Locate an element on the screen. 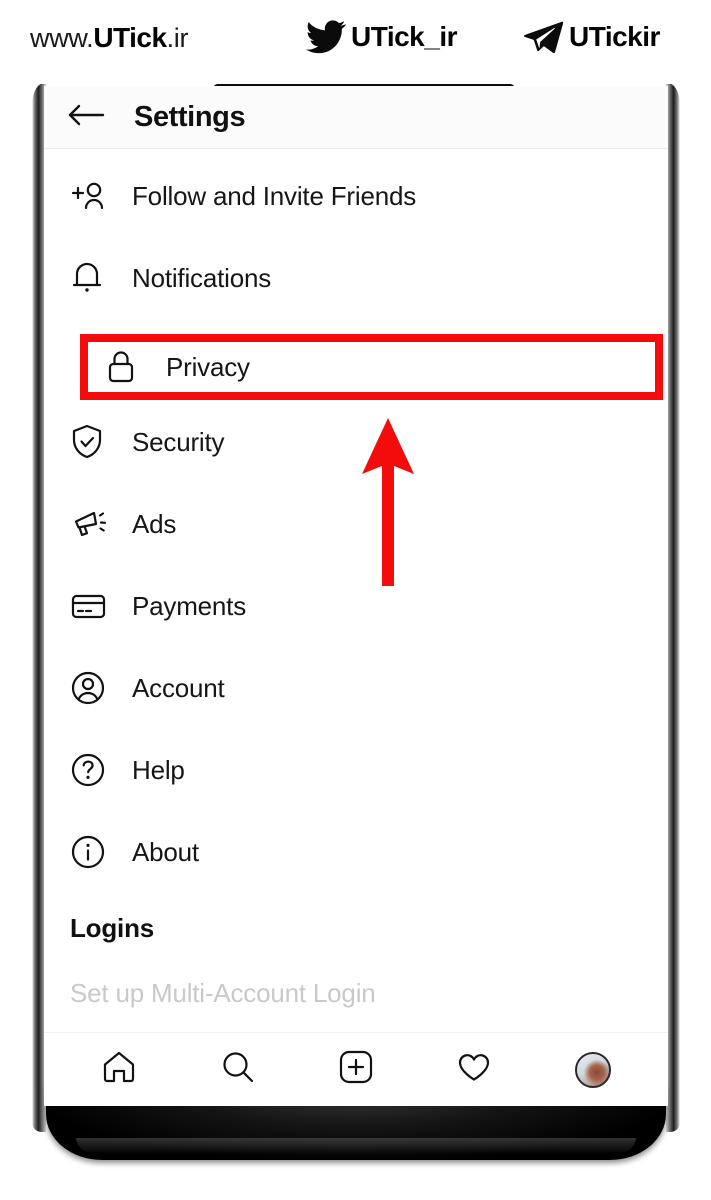 This screenshot has width=711, height=1200. add-post-icon is located at coordinates (356, 1069).